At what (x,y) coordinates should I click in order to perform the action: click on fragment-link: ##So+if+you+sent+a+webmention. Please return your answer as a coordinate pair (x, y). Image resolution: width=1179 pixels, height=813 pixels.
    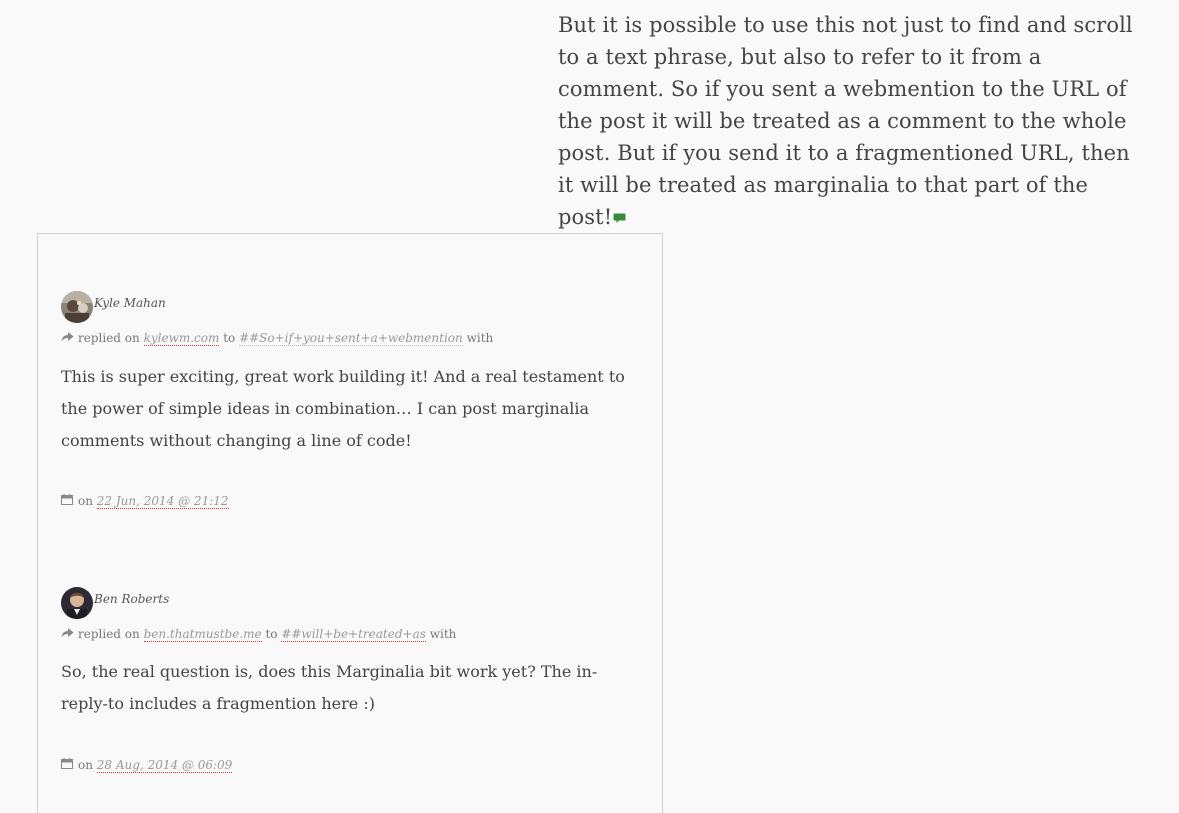
    Looking at the image, I should click on (351, 338).